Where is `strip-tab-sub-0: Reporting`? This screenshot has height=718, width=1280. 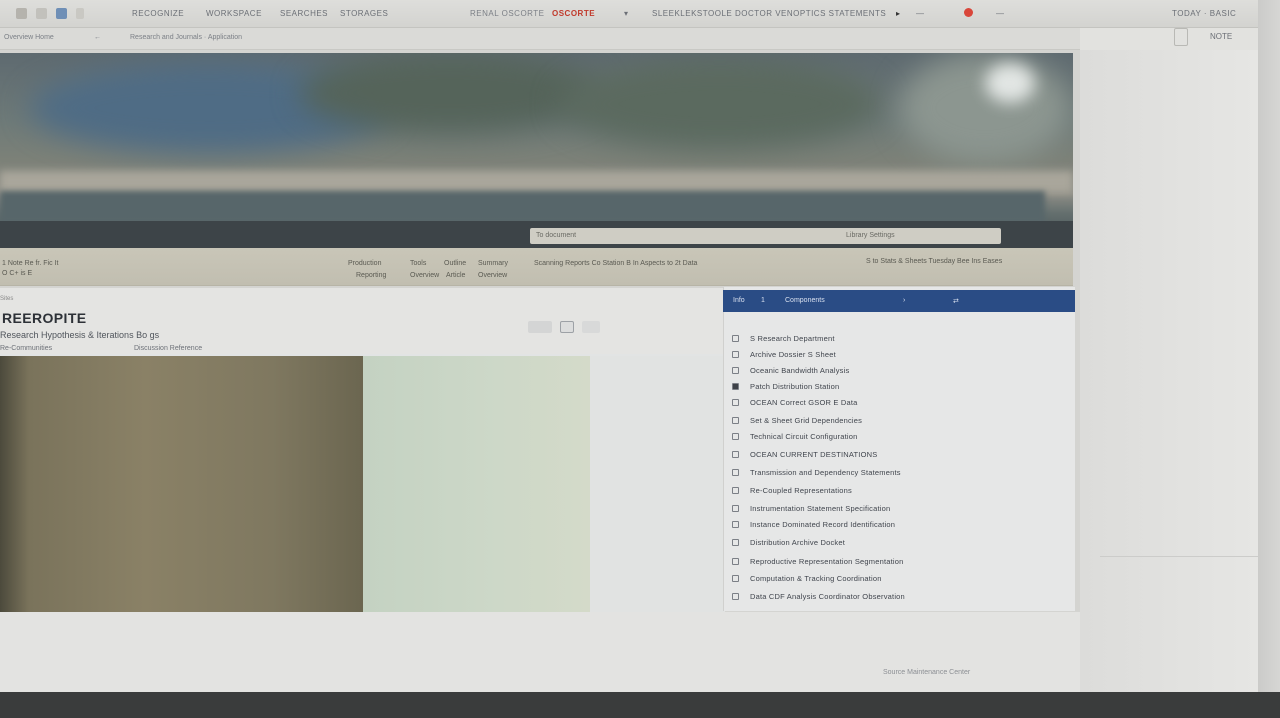
strip-tab-sub-0: Reporting is located at coordinates (371, 275).